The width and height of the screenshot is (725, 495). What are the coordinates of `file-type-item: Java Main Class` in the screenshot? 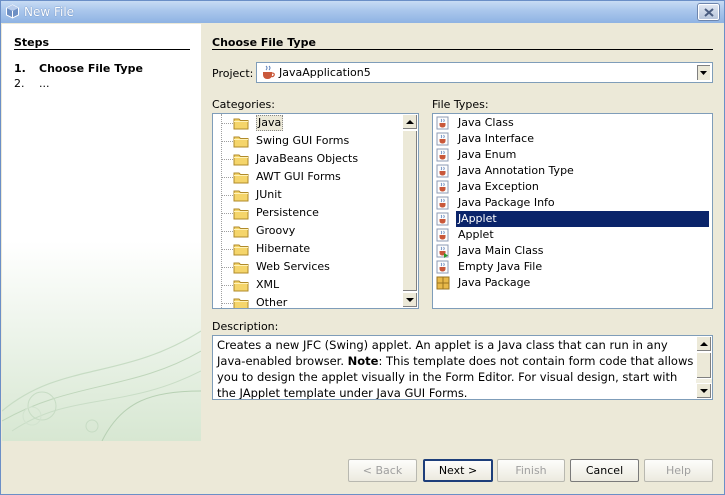 It's located at (572, 251).